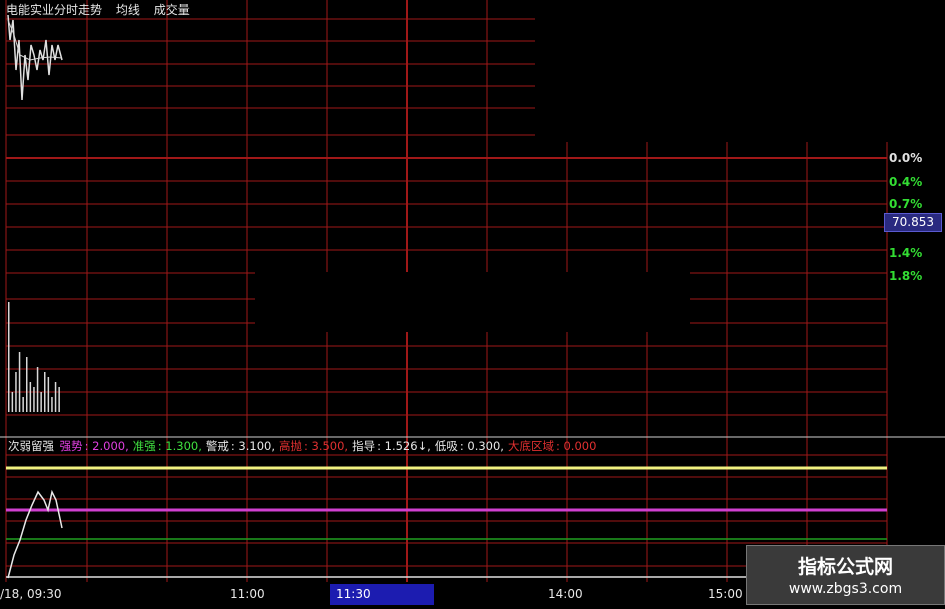 The height and width of the screenshot is (609, 945). Describe the element at coordinates (364, 446) in the screenshot. I see `indicator-item-label: 指导` at that location.